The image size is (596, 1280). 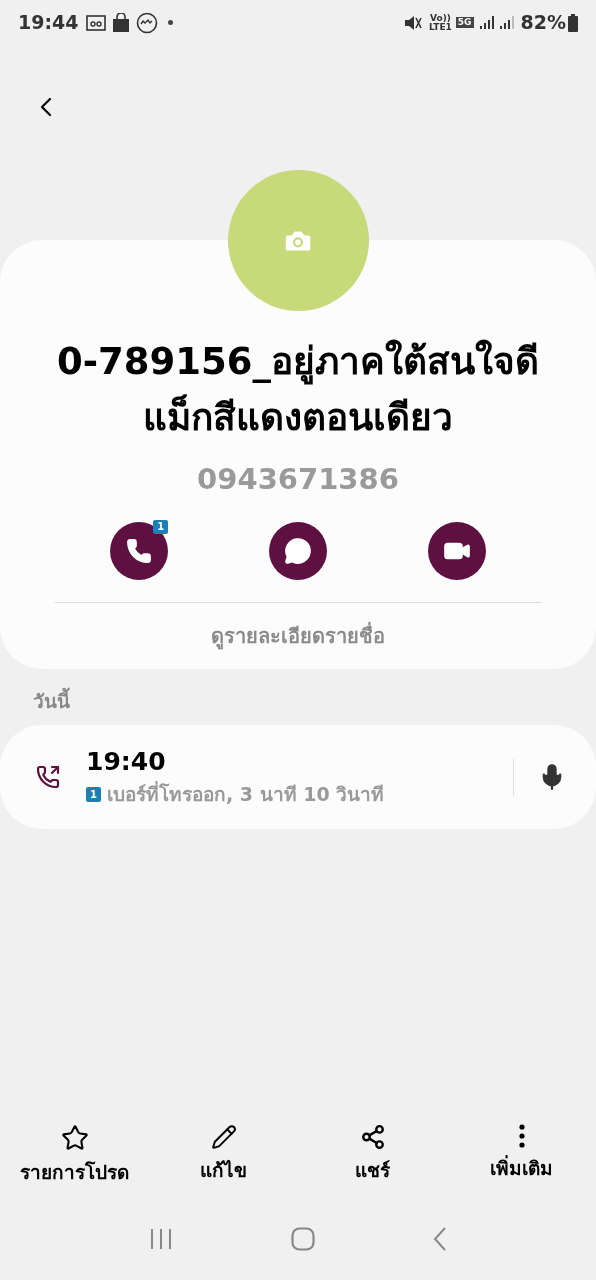 I want to click on toolbar-button: เพิ่มเติม, so click(x=521, y=1153).